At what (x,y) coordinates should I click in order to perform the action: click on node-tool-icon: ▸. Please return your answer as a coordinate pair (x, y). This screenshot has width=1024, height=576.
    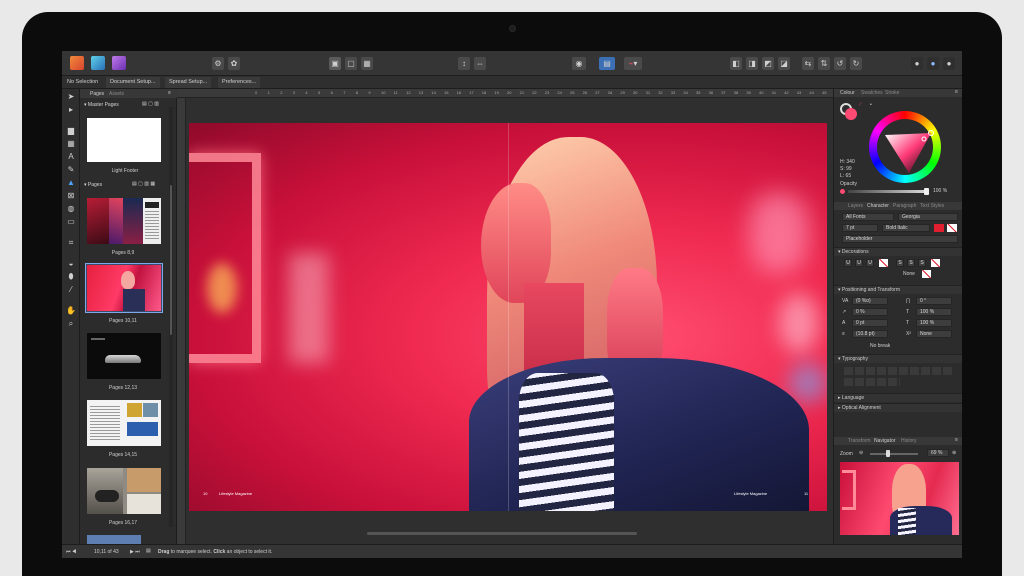
    Looking at the image, I should click on (71, 110).